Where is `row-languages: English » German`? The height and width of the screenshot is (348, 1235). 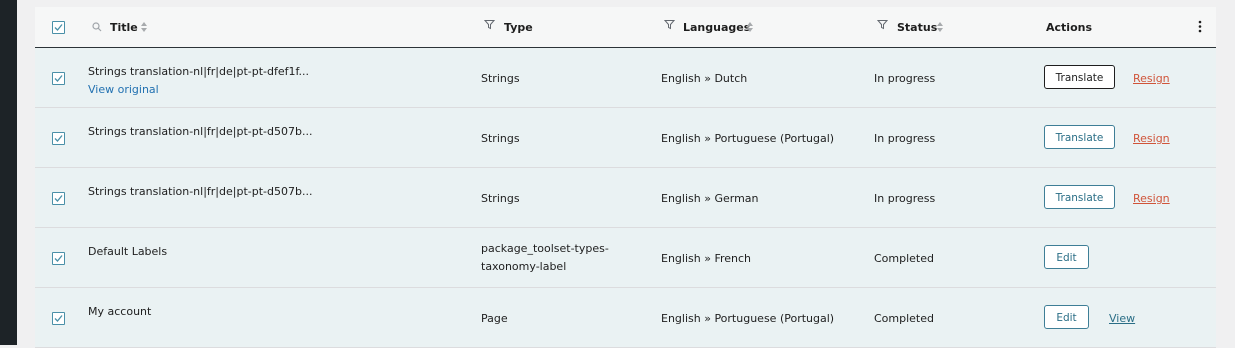
row-languages: English » German is located at coordinates (710, 198).